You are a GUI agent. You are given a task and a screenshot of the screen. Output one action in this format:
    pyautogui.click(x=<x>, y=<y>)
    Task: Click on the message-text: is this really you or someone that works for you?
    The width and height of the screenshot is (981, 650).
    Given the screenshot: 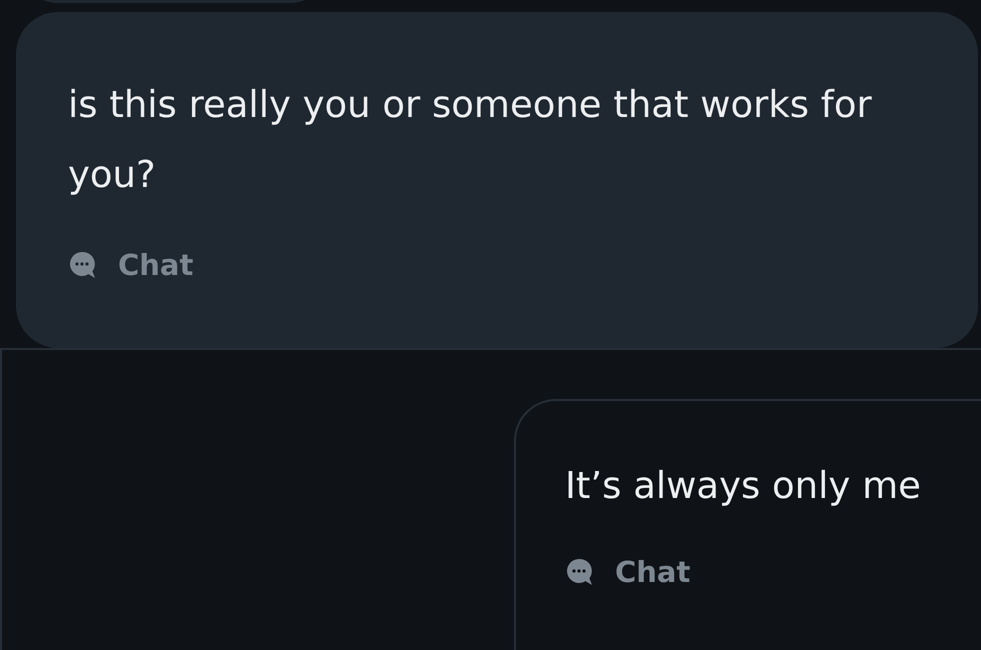 What is the action you would take?
    pyautogui.click(x=470, y=140)
    